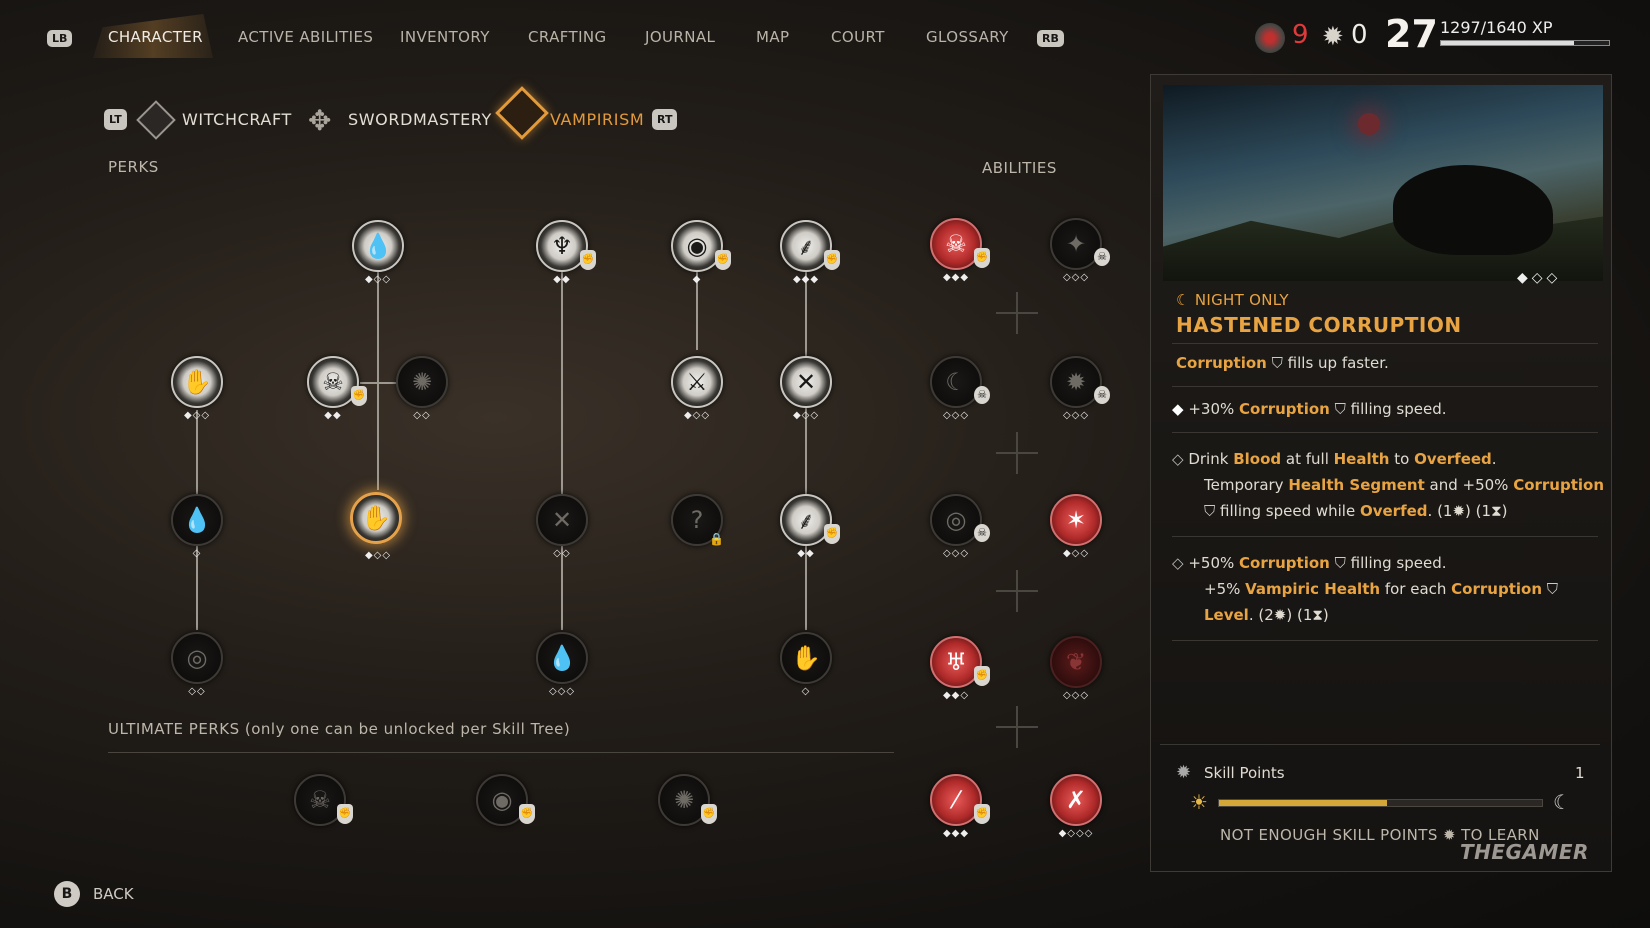 The height and width of the screenshot is (928, 1650). What do you see at coordinates (1257, 459) in the screenshot?
I see `blood-keyword: Blood` at bounding box center [1257, 459].